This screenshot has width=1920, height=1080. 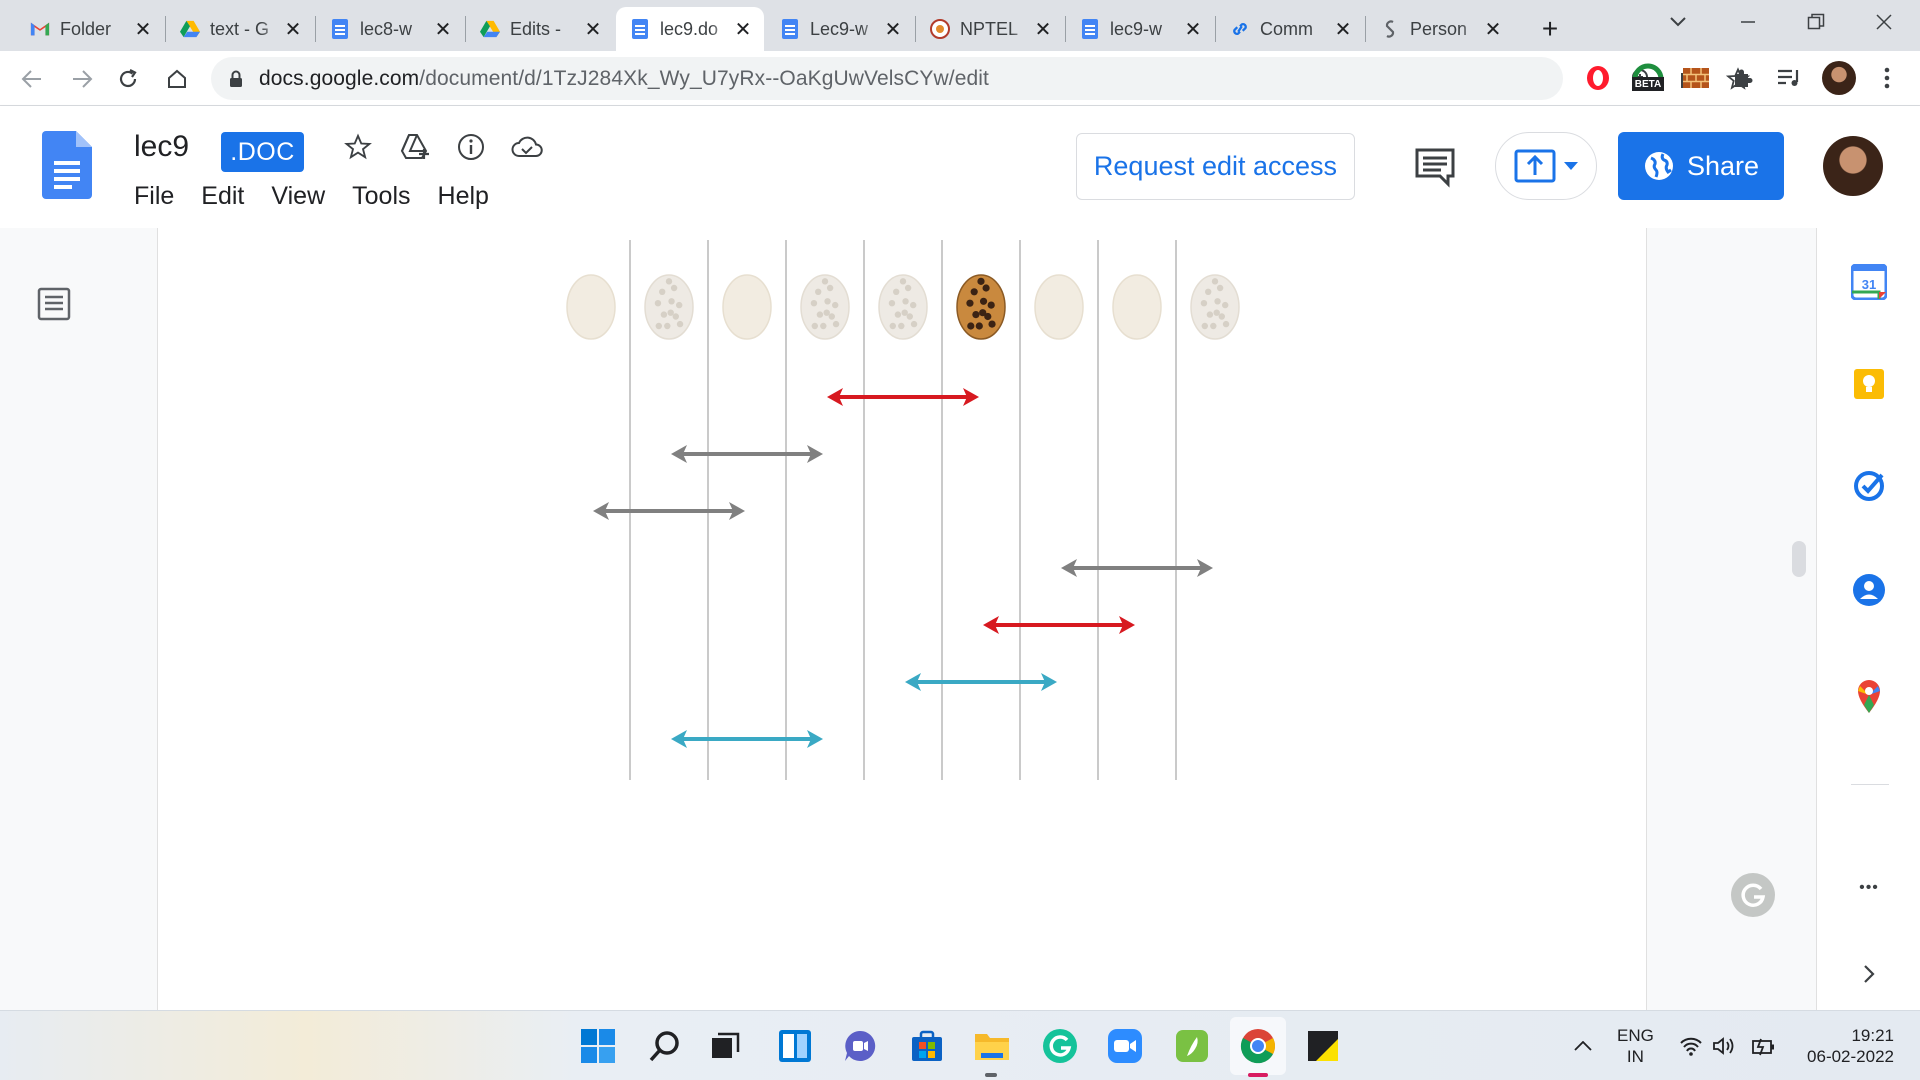 What do you see at coordinates (1869, 486) in the screenshot?
I see `google-tasks-button` at bounding box center [1869, 486].